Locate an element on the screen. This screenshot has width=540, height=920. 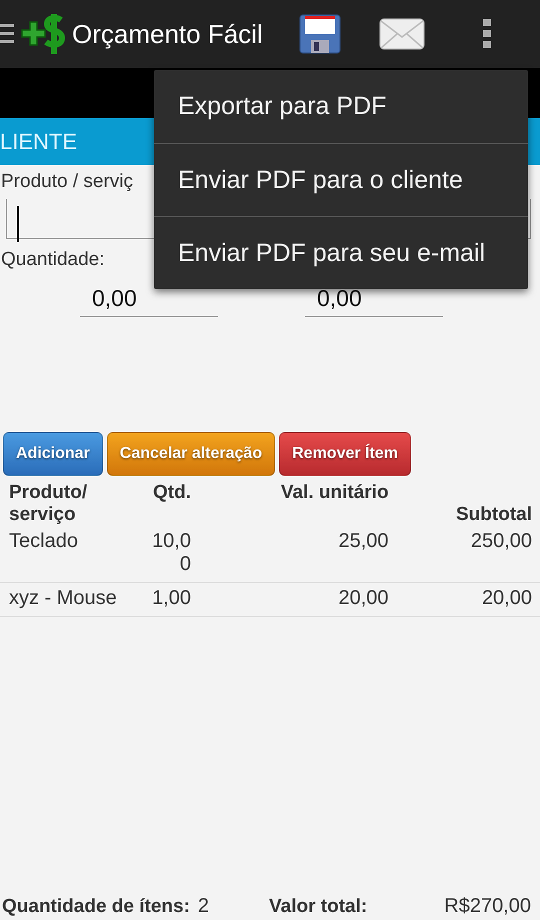
menu-icon is located at coordinates (7, 34).